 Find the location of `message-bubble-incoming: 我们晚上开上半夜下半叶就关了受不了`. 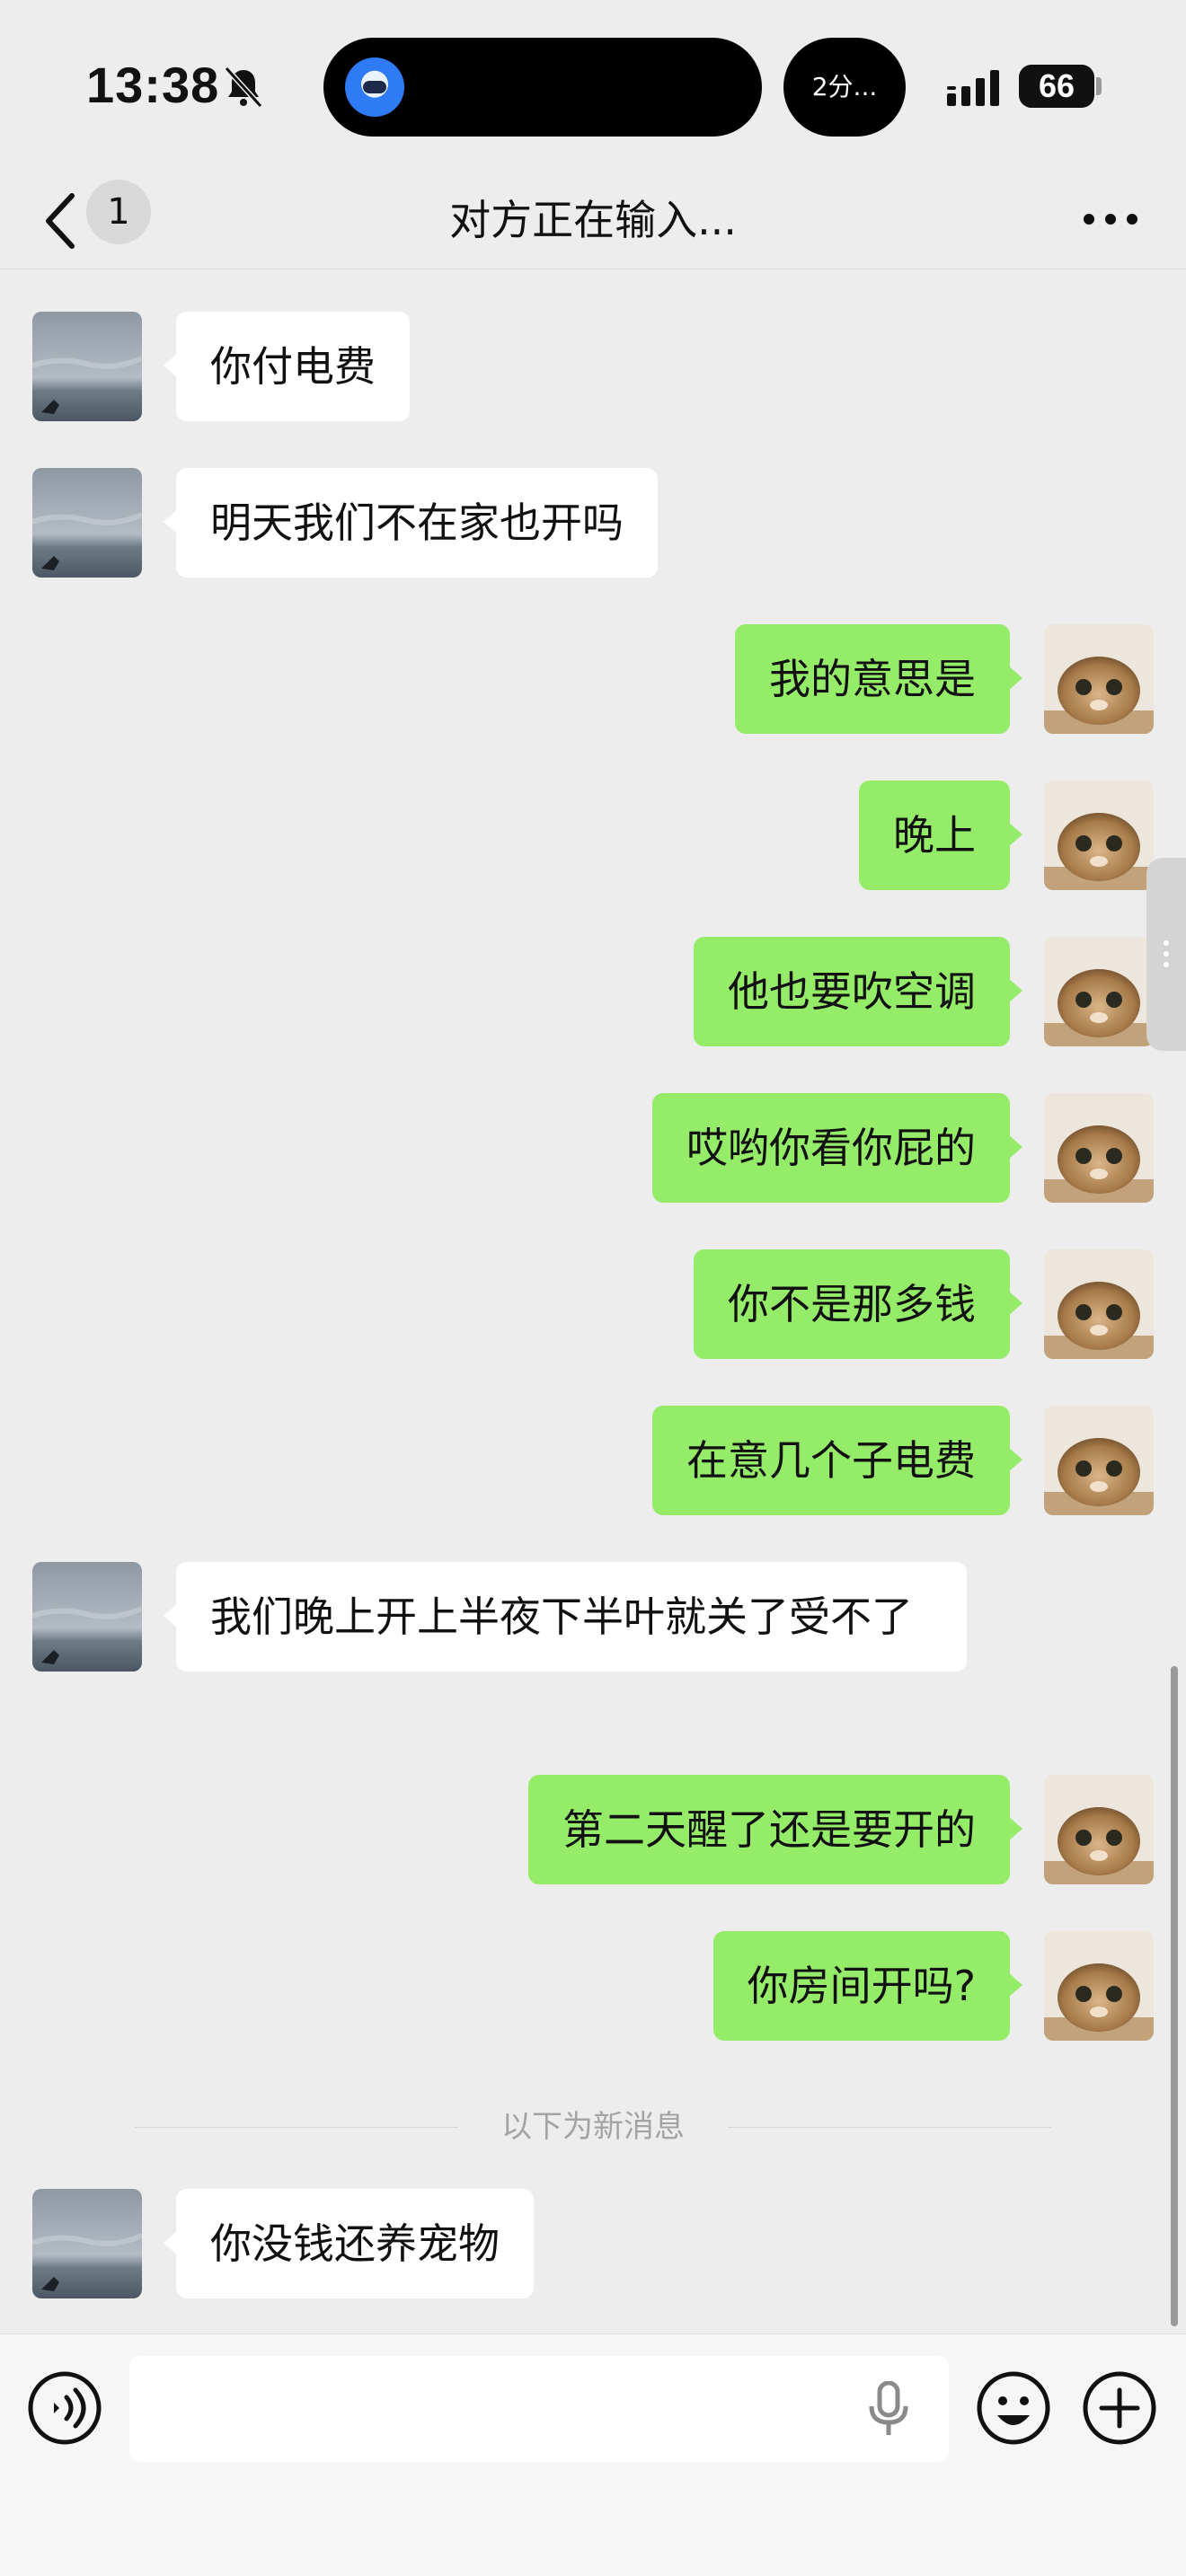

message-bubble-incoming: 我们晚上开上半夜下半叶就关了受不了 is located at coordinates (565, 1617).